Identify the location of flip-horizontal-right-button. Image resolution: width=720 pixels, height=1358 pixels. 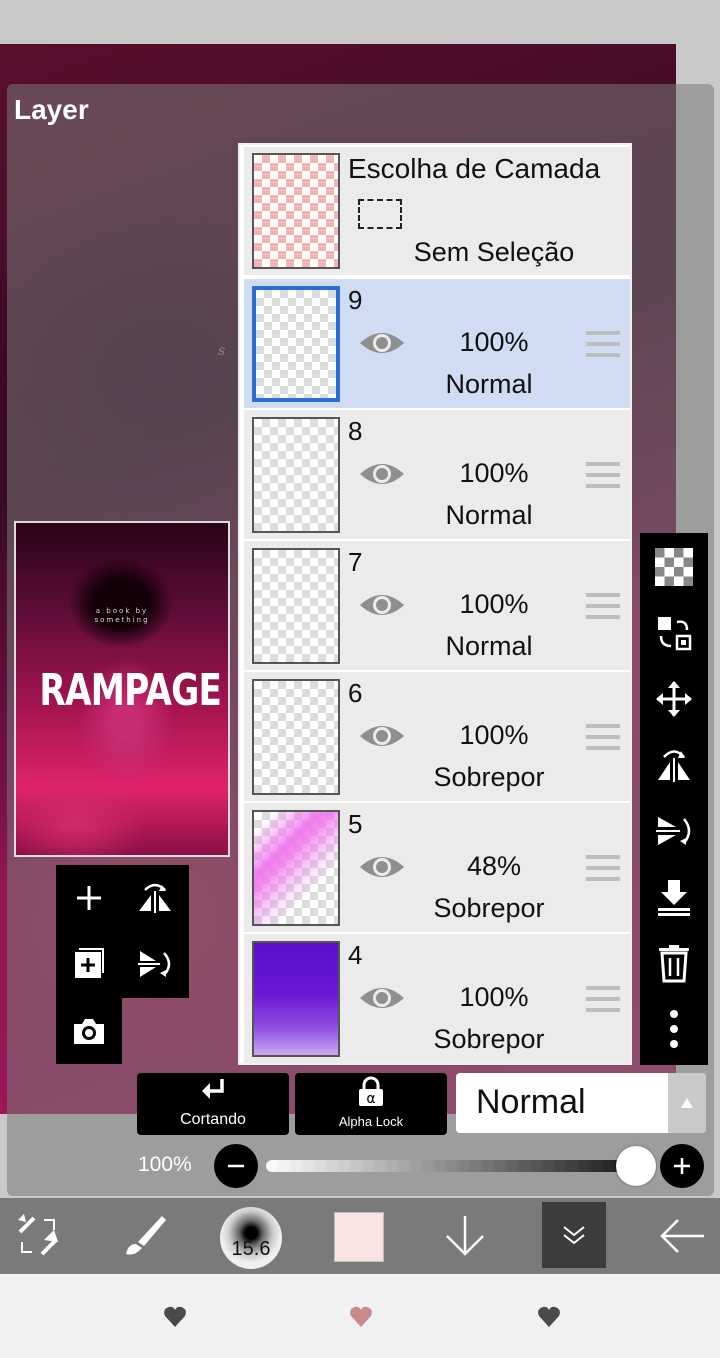
(674, 765).